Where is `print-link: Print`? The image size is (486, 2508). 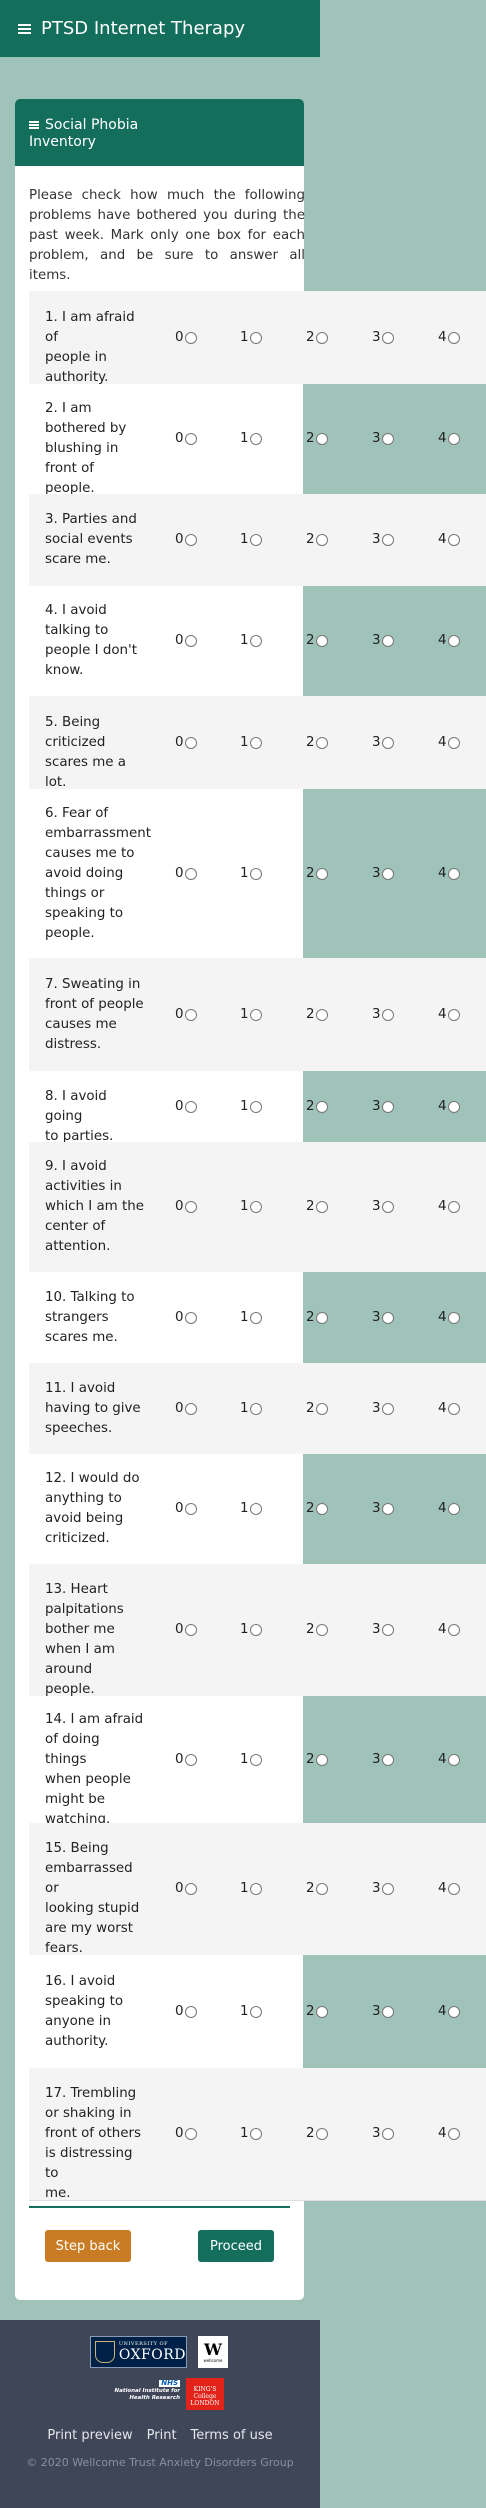 print-link: Print is located at coordinates (162, 2435).